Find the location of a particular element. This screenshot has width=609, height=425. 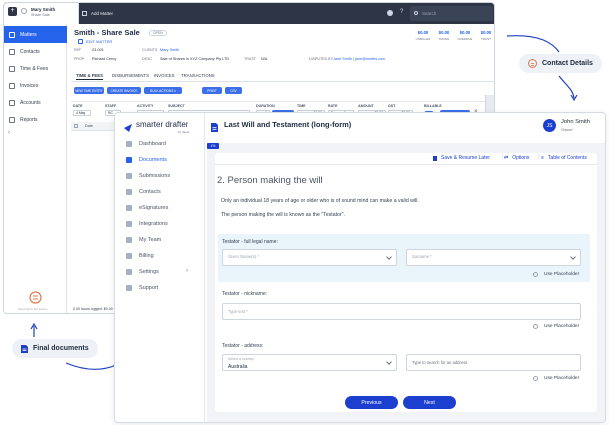

country-value: Australia is located at coordinates (238, 367).